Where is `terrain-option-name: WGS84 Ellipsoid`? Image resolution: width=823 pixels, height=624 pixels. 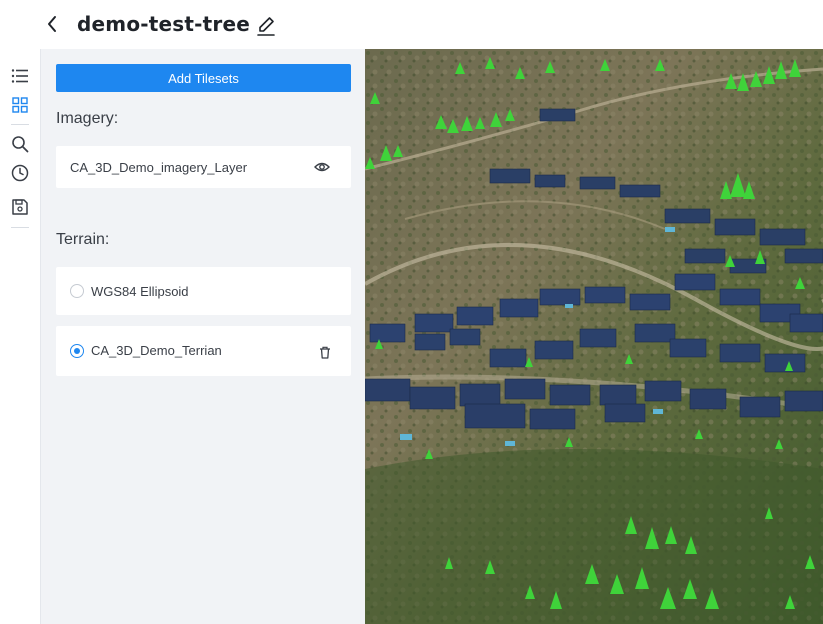
terrain-option-name: WGS84 Ellipsoid is located at coordinates (140, 291).